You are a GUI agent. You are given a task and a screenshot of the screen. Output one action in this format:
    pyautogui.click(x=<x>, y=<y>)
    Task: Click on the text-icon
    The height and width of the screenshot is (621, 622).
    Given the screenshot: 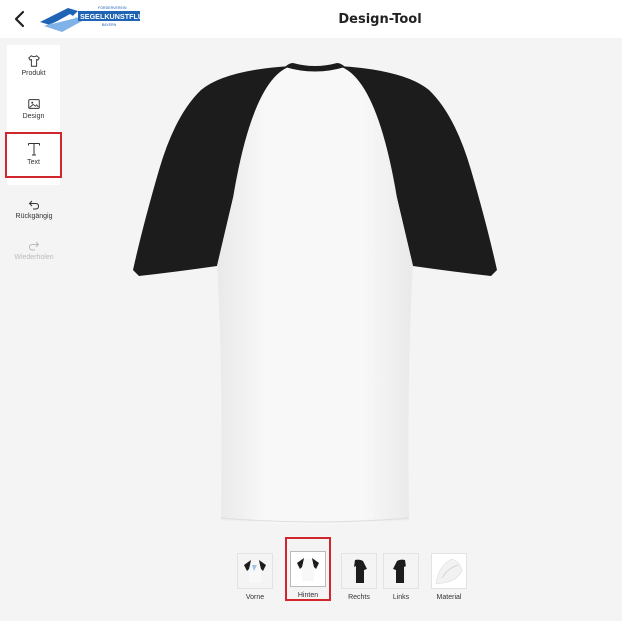 What is the action you would take?
    pyautogui.click(x=33, y=149)
    